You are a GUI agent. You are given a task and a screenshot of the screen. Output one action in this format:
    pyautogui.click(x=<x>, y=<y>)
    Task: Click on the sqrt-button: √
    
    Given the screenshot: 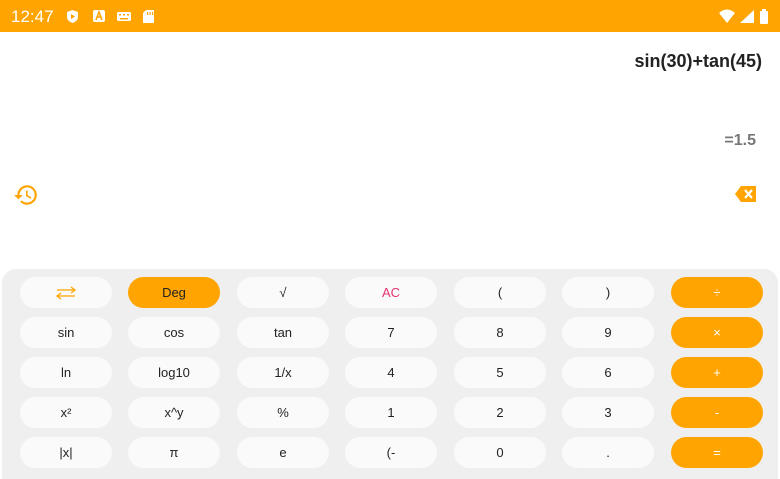 What is the action you would take?
    pyautogui.click(x=283, y=292)
    